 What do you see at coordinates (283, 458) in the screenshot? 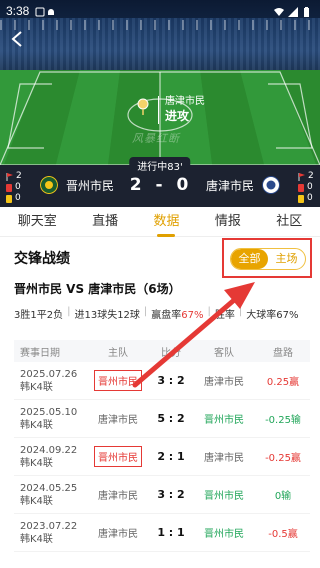
I see `row-odds: -0.25赢` at bounding box center [283, 458].